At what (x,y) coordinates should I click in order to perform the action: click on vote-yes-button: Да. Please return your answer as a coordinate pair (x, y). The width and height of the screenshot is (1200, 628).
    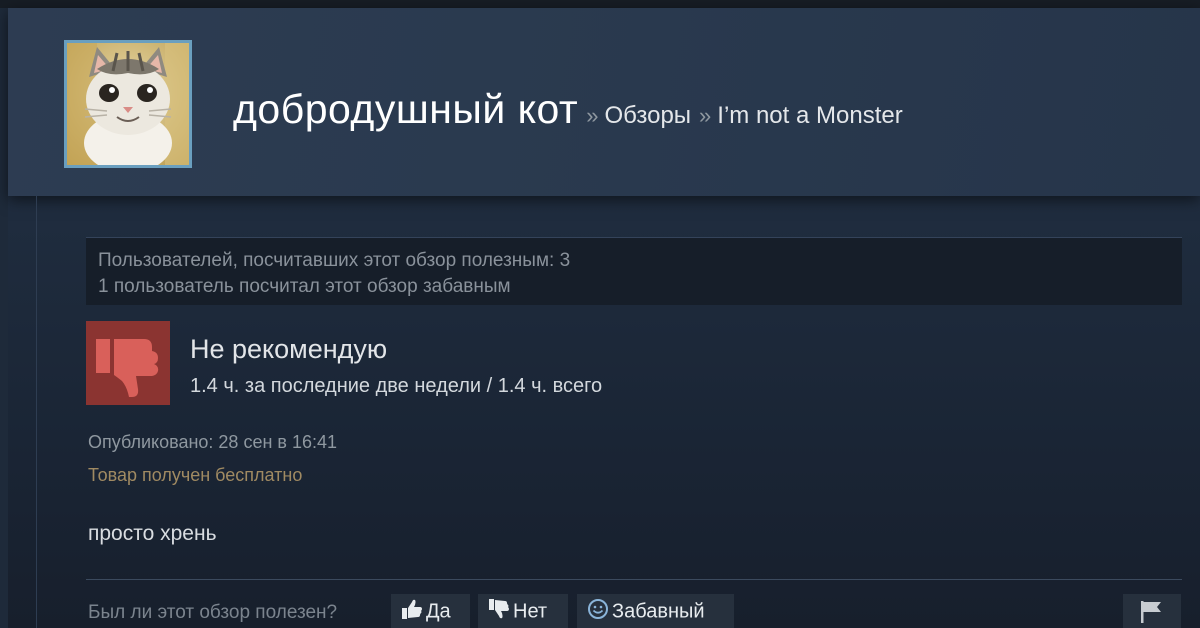
    Looking at the image, I should click on (430, 611).